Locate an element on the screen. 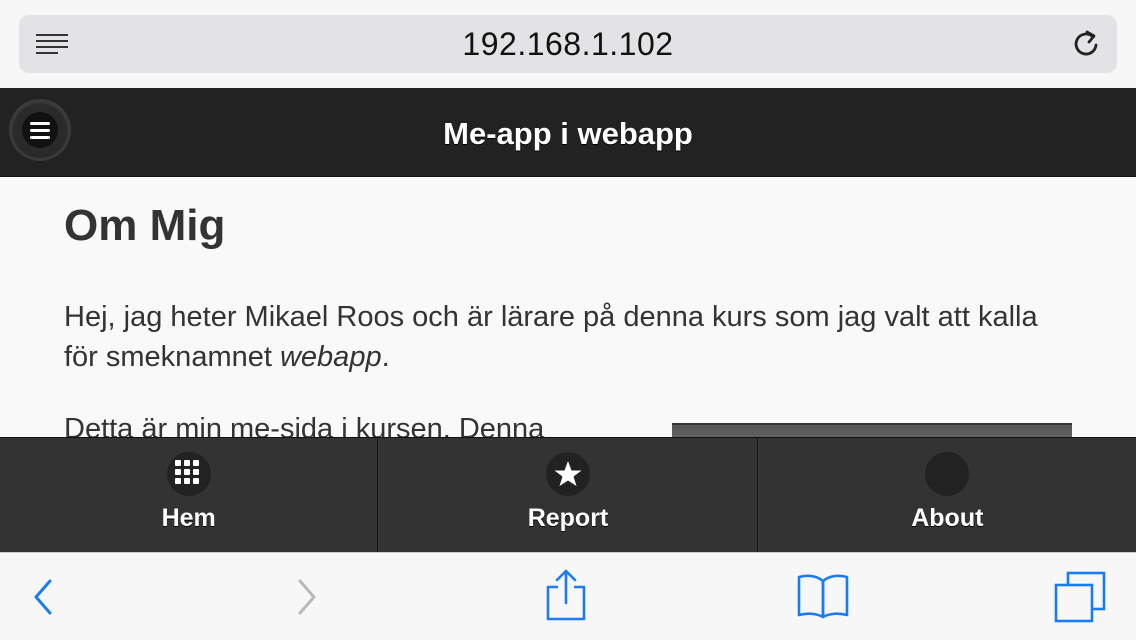 The height and width of the screenshot is (640, 1136). second-paragraph: Detta är min me-sida i kursen. Denna is located at coordinates (304, 425).